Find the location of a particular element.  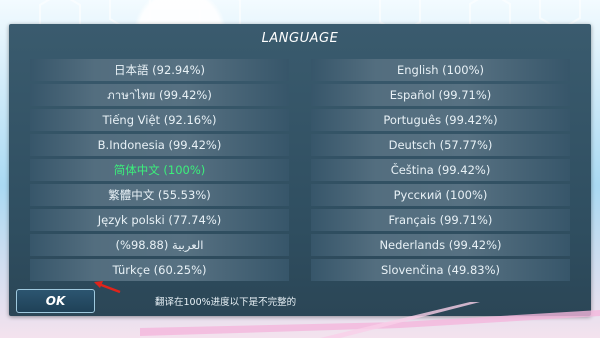

language-row: ภาษาไทย (99.42%) Español (99.71%) is located at coordinates (300, 95).